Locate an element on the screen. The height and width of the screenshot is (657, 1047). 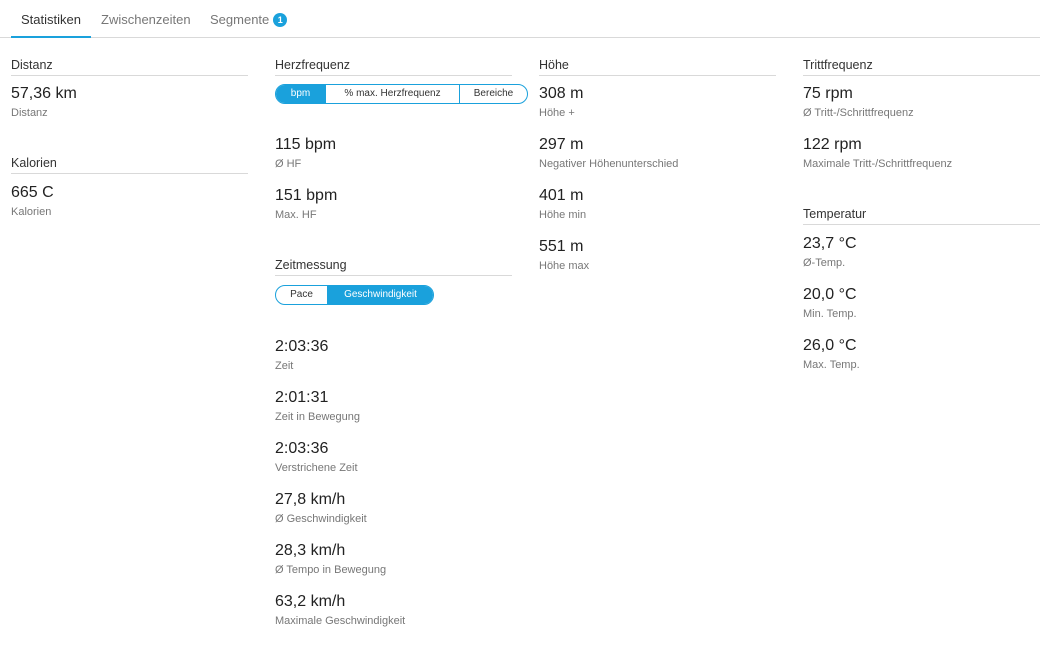
stat-kalorien: 665 C Kalorien is located at coordinates (32, 201).